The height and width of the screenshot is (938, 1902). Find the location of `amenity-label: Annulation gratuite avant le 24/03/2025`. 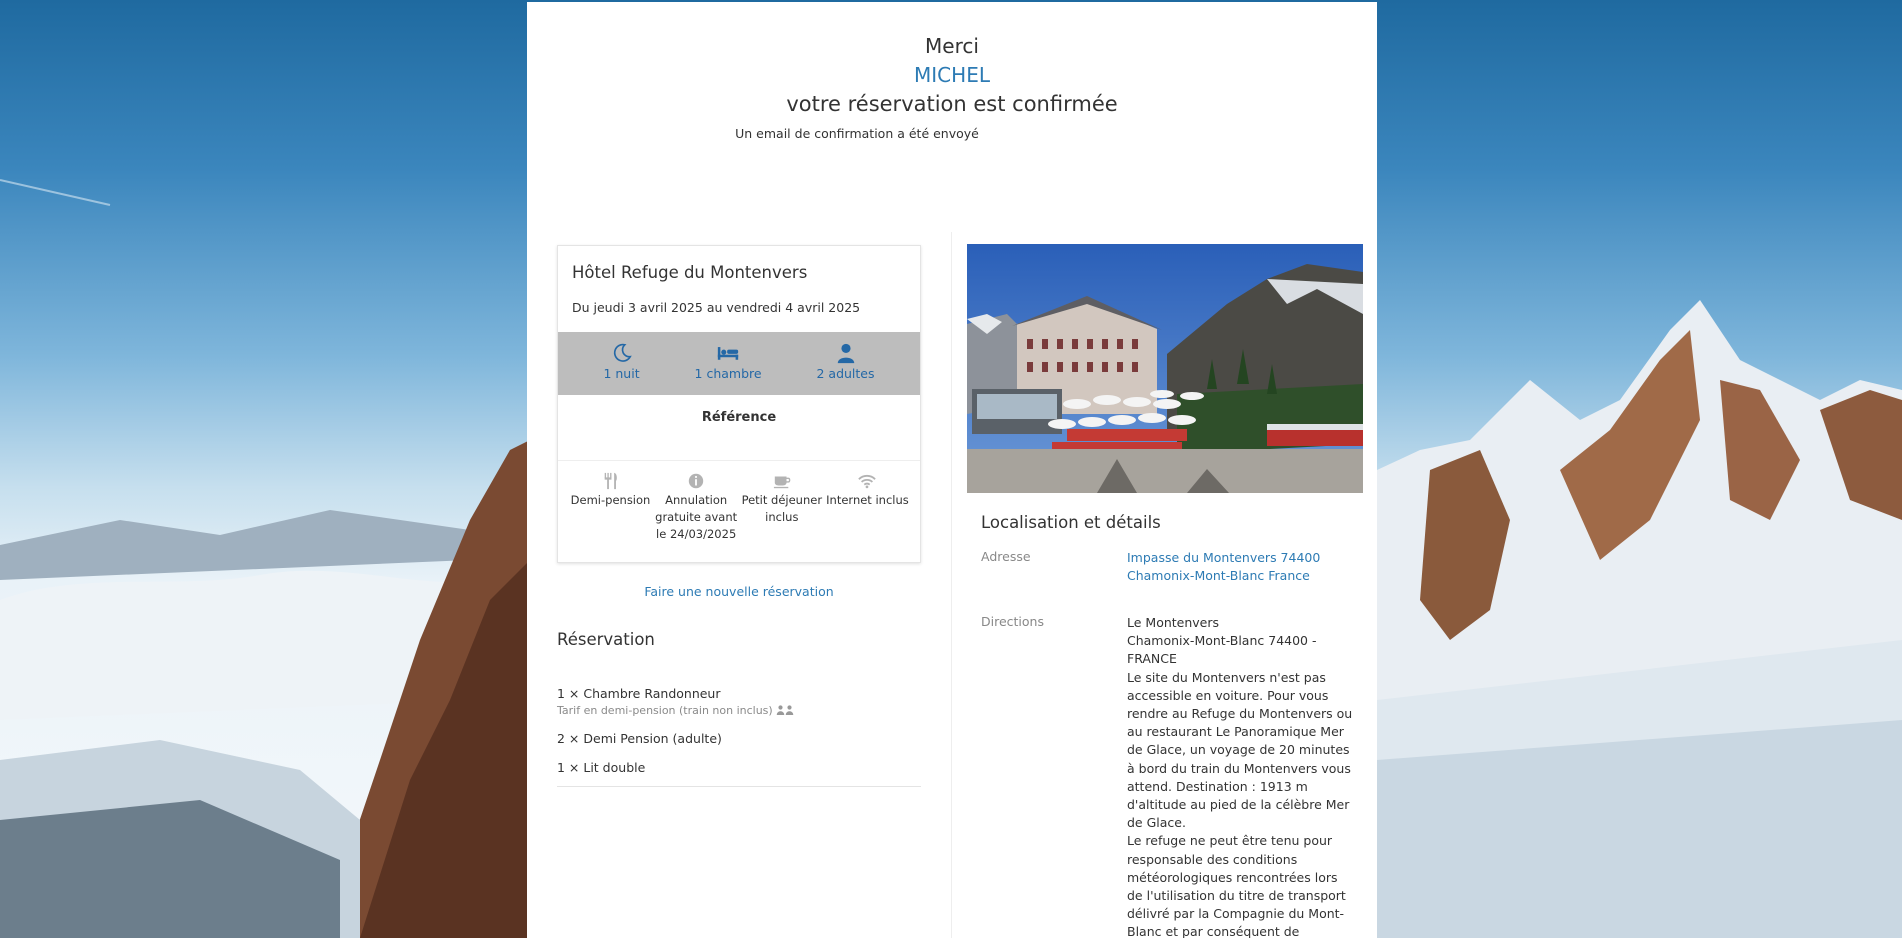

amenity-label: Annulation gratuite avant le 24/03/2025 is located at coordinates (696, 517).